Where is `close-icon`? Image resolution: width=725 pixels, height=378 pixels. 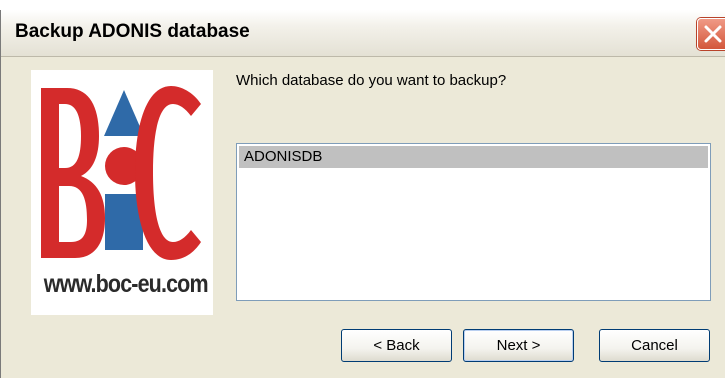
close-icon is located at coordinates (713, 34).